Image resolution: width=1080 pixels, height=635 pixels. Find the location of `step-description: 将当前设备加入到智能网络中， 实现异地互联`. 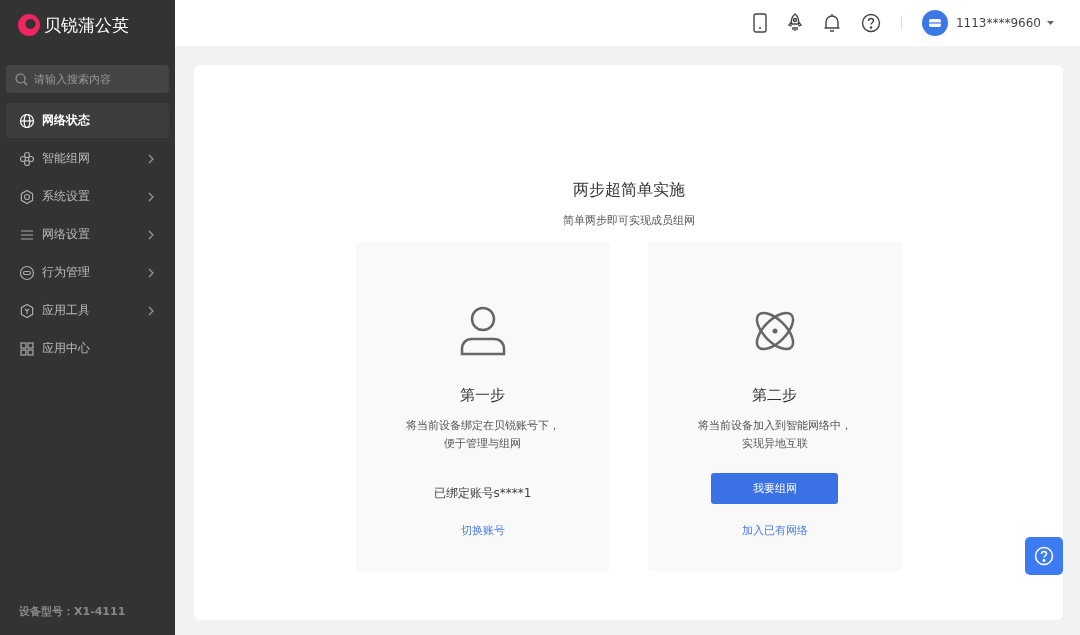

step-description: 将当前设备加入到智能网络中， 实现异地互联 is located at coordinates (774, 435).